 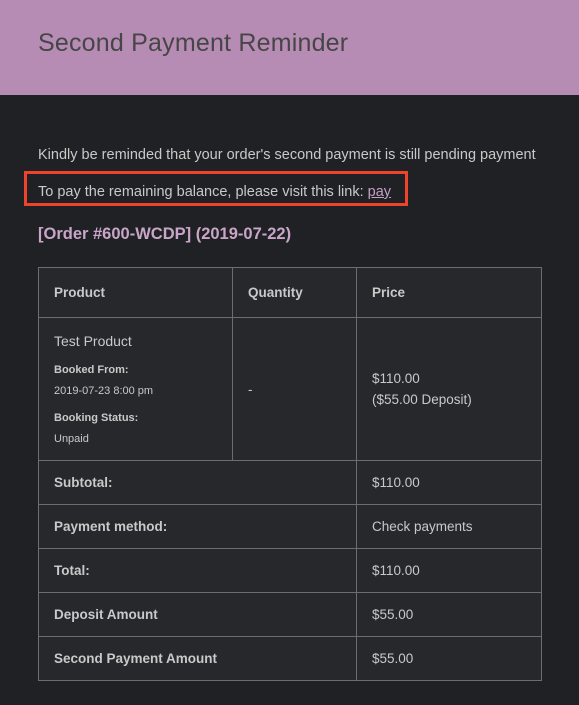 What do you see at coordinates (104, 391) in the screenshot?
I see `booked-from-value: 2019-07-23 8:00 pm` at bounding box center [104, 391].